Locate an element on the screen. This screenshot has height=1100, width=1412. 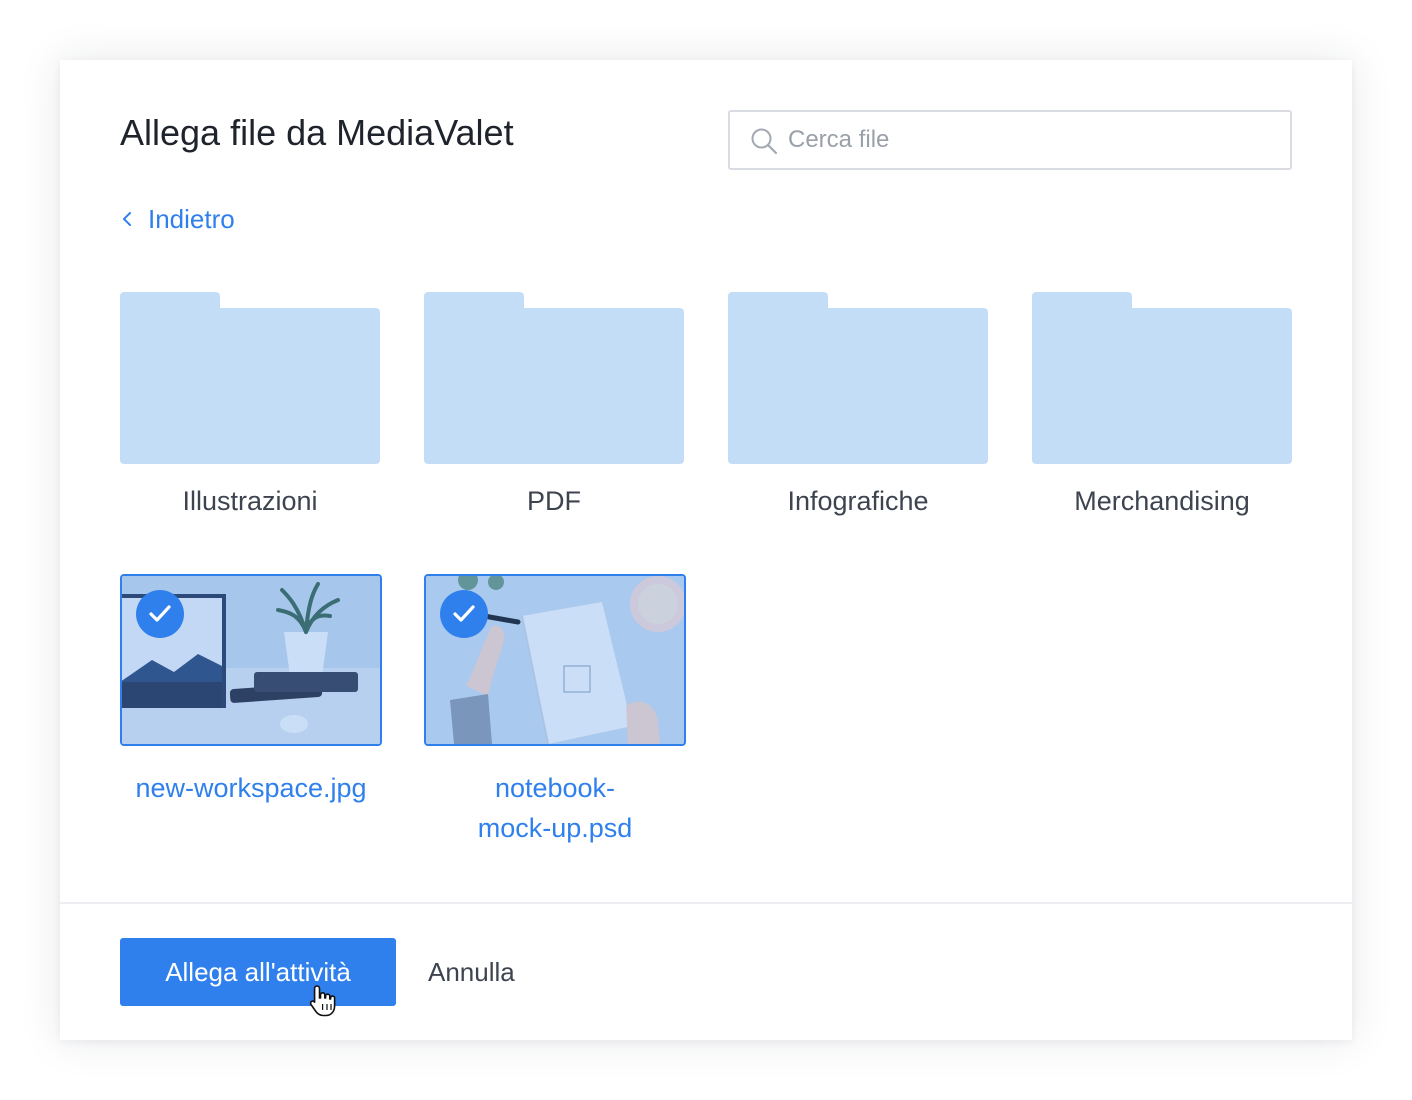
file-name: new-workspace.jpg is located at coordinates (251, 788).